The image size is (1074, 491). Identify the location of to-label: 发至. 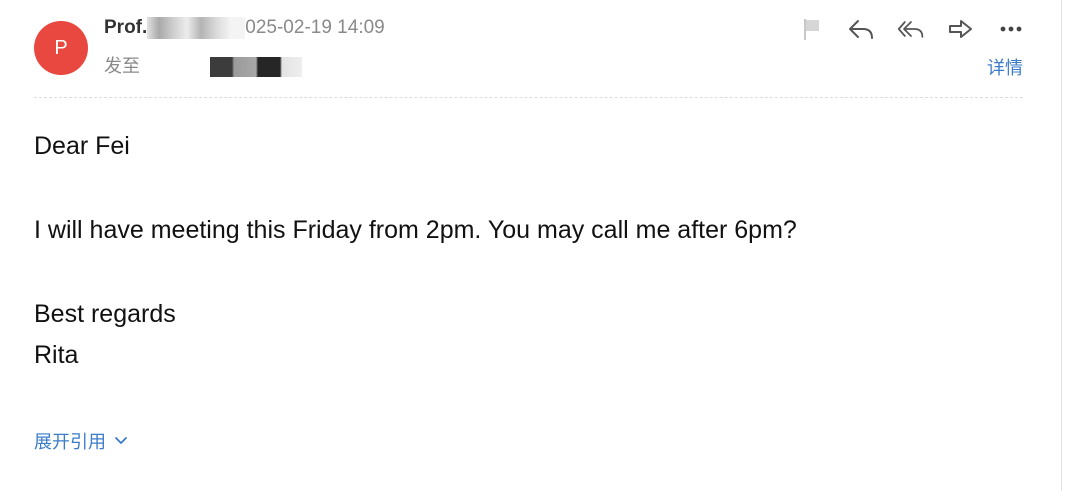
(122, 66).